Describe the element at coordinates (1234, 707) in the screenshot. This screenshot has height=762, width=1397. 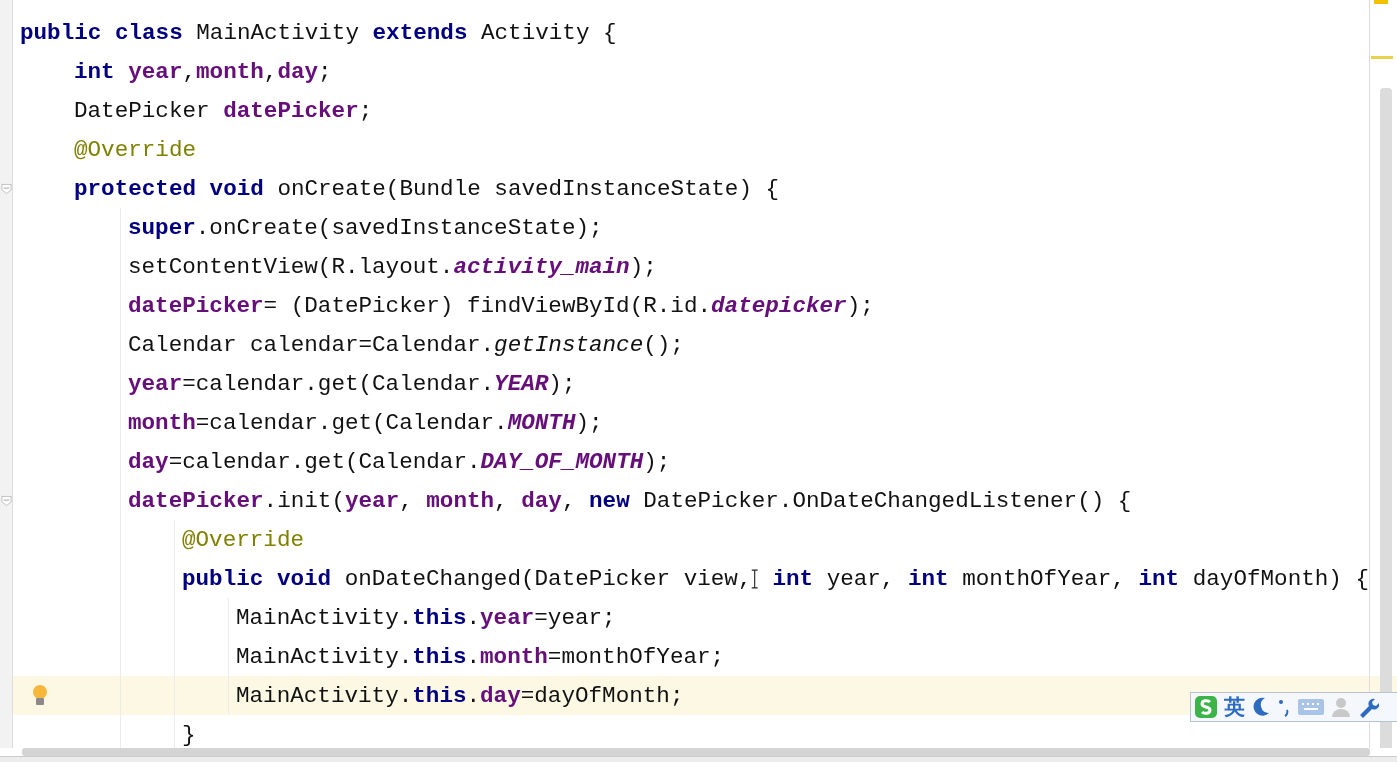
I see `input-language-toggle: 英` at that location.